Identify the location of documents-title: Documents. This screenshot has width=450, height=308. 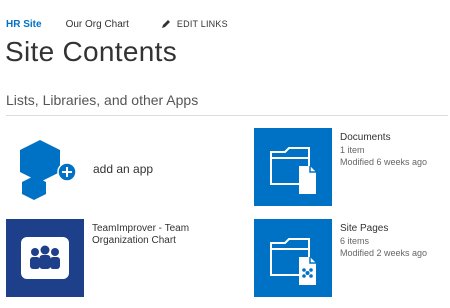
(395, 138).